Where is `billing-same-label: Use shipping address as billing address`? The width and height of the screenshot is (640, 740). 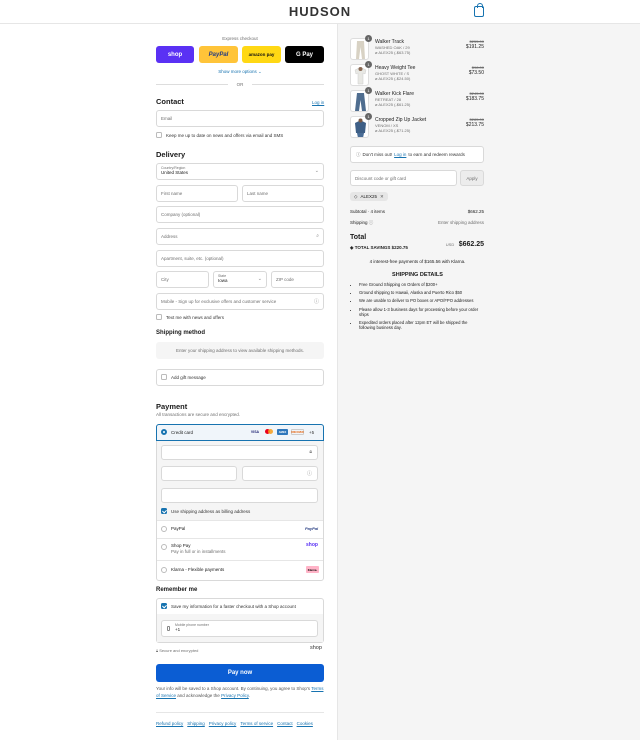
billing-same-label: Use shipping address as billing address is located at coordinates (211, 511).